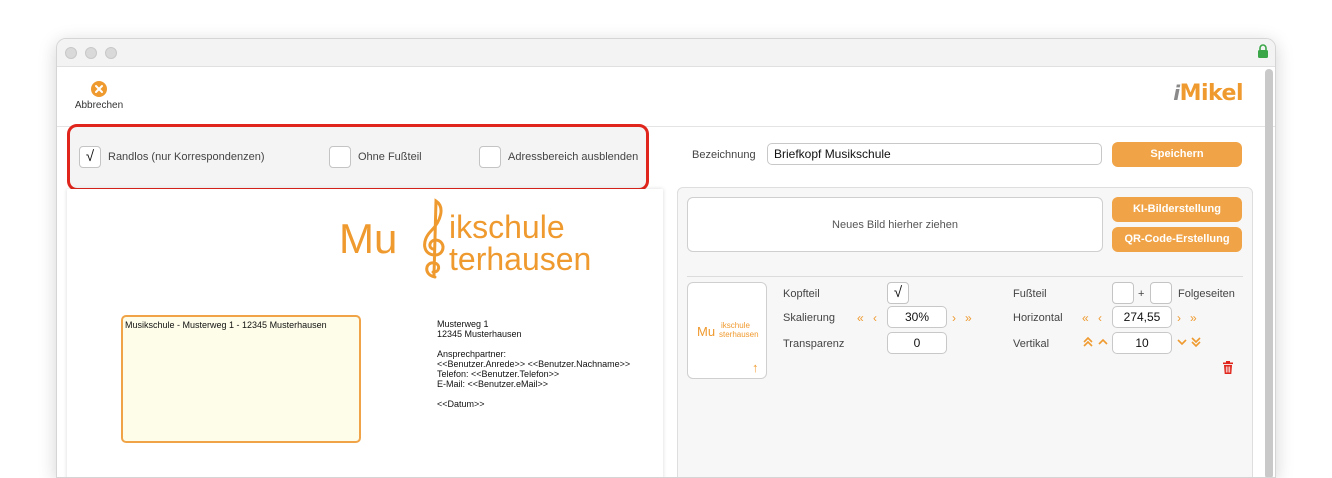  What do you see at coordinates (71, 53) in the screenshot?
I see `close-window-button` at bounding box center [71, 53].